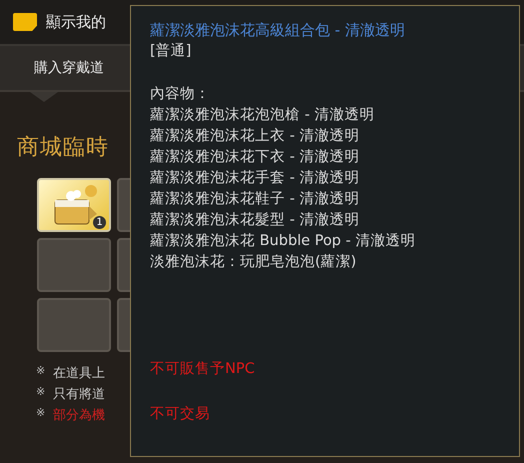  I want to click on contents-item: 蘿潔淡雅泡沫花 Bubble Pop - 清澈透明, so click(283, 241).